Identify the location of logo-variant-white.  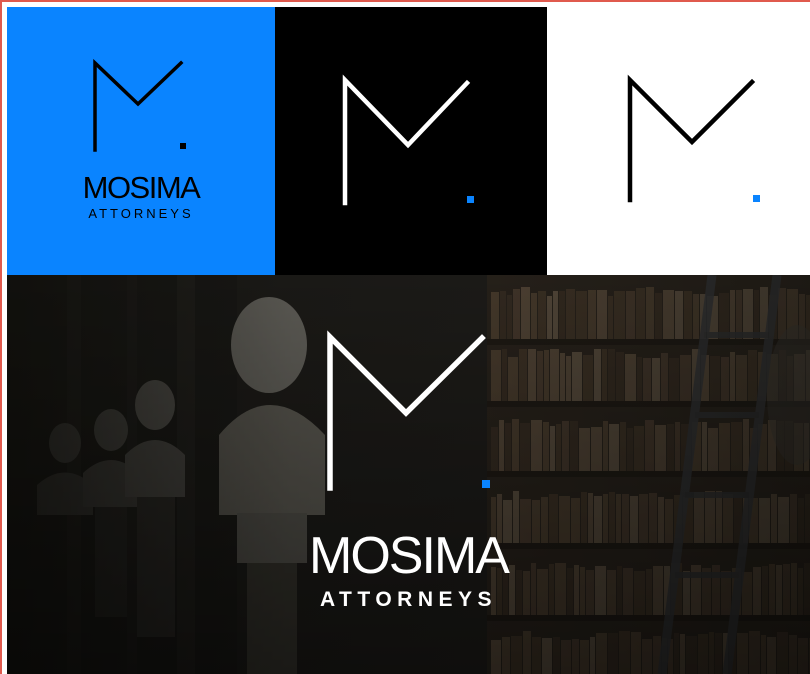
(678, 141).